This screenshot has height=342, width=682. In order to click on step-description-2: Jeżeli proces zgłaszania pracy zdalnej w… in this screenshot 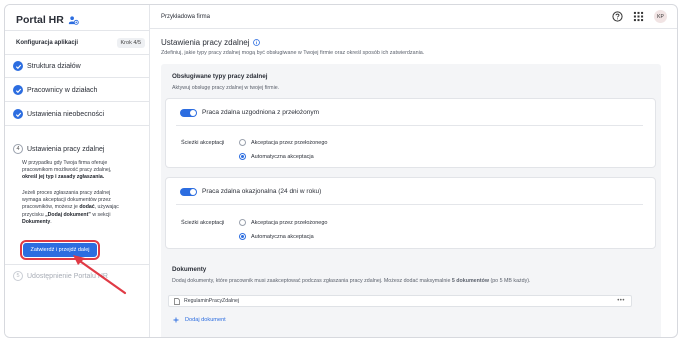, I will do `click(70, 207)`.